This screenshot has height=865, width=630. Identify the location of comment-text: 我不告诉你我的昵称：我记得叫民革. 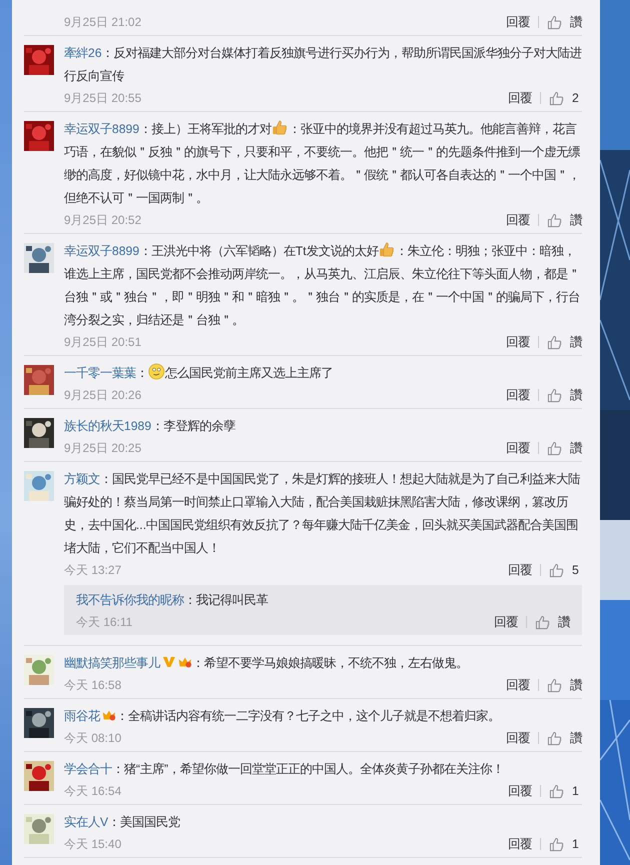
(172, 600).